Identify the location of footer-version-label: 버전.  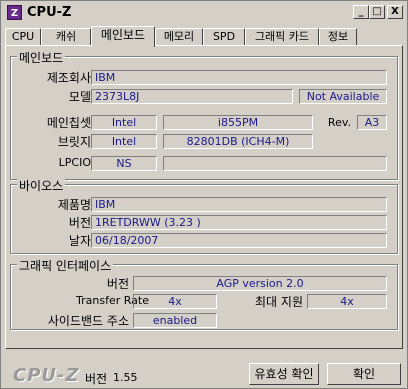
(96, 379).